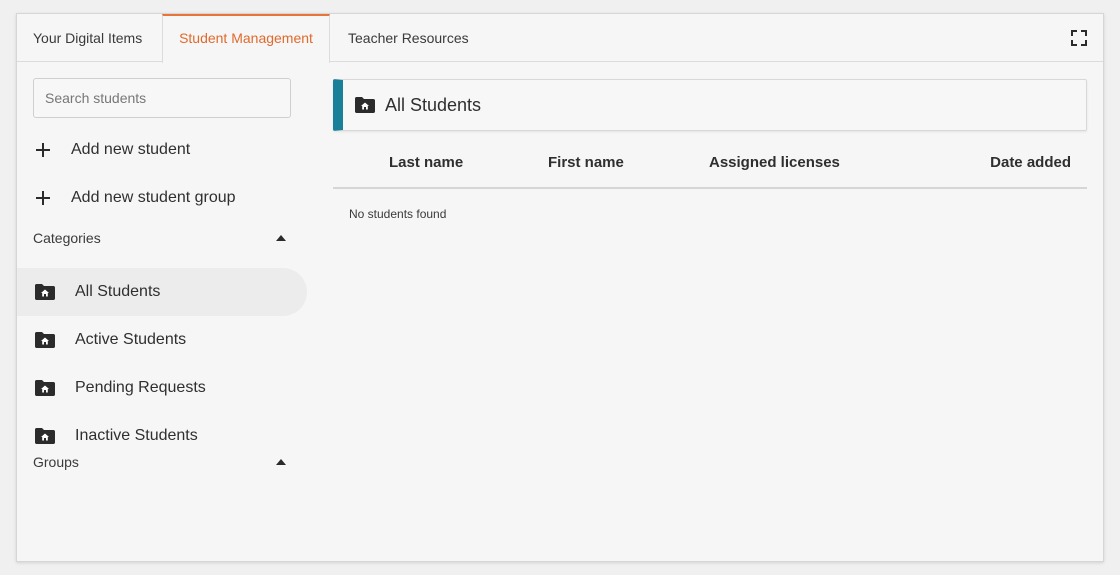 This screenshot has width=1120, height=575. What do you see at coordinates (131, 149) in the screenshot?
I see `add-student-label: Add new student` at bounding box center [131, 149].